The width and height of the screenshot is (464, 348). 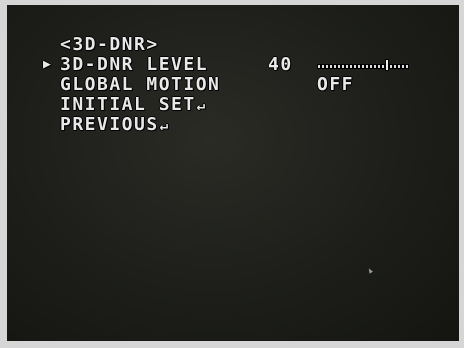 I want to click on slider-knob, so click(x=387, y=65).